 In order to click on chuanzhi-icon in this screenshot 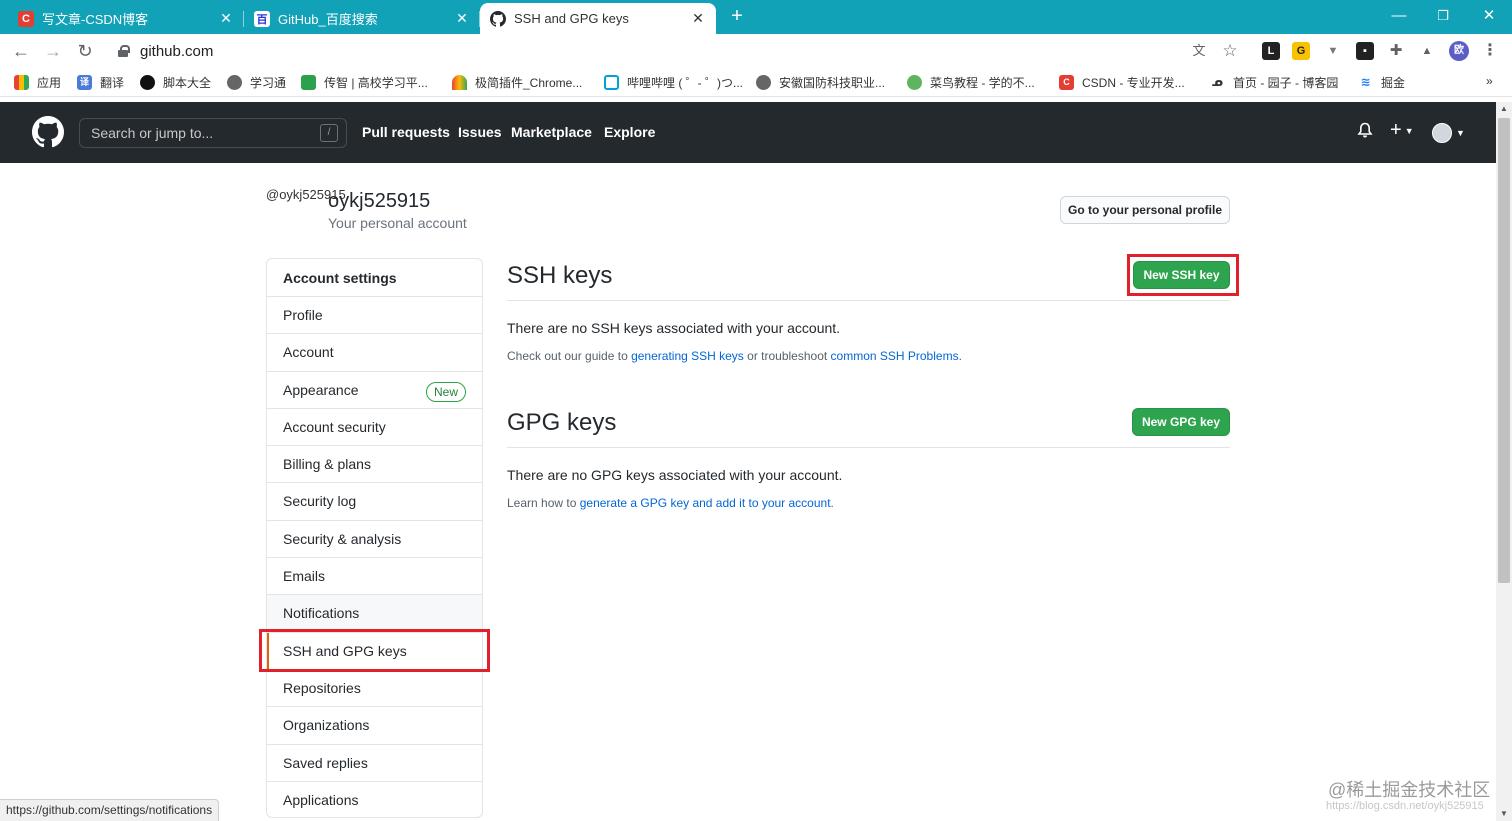, I will do `click(308, 82)`.